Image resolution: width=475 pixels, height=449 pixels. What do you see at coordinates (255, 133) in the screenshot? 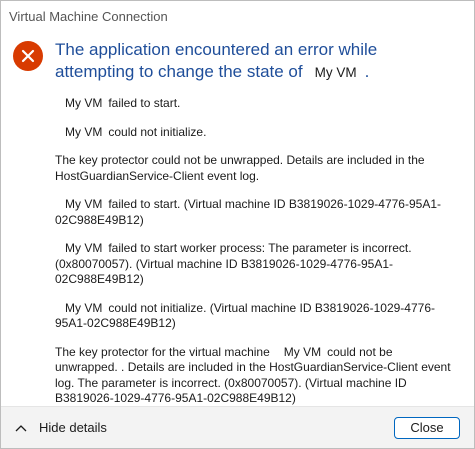
I see `detail-message: My VM could not initialize.` at bounding box center [255, 133].